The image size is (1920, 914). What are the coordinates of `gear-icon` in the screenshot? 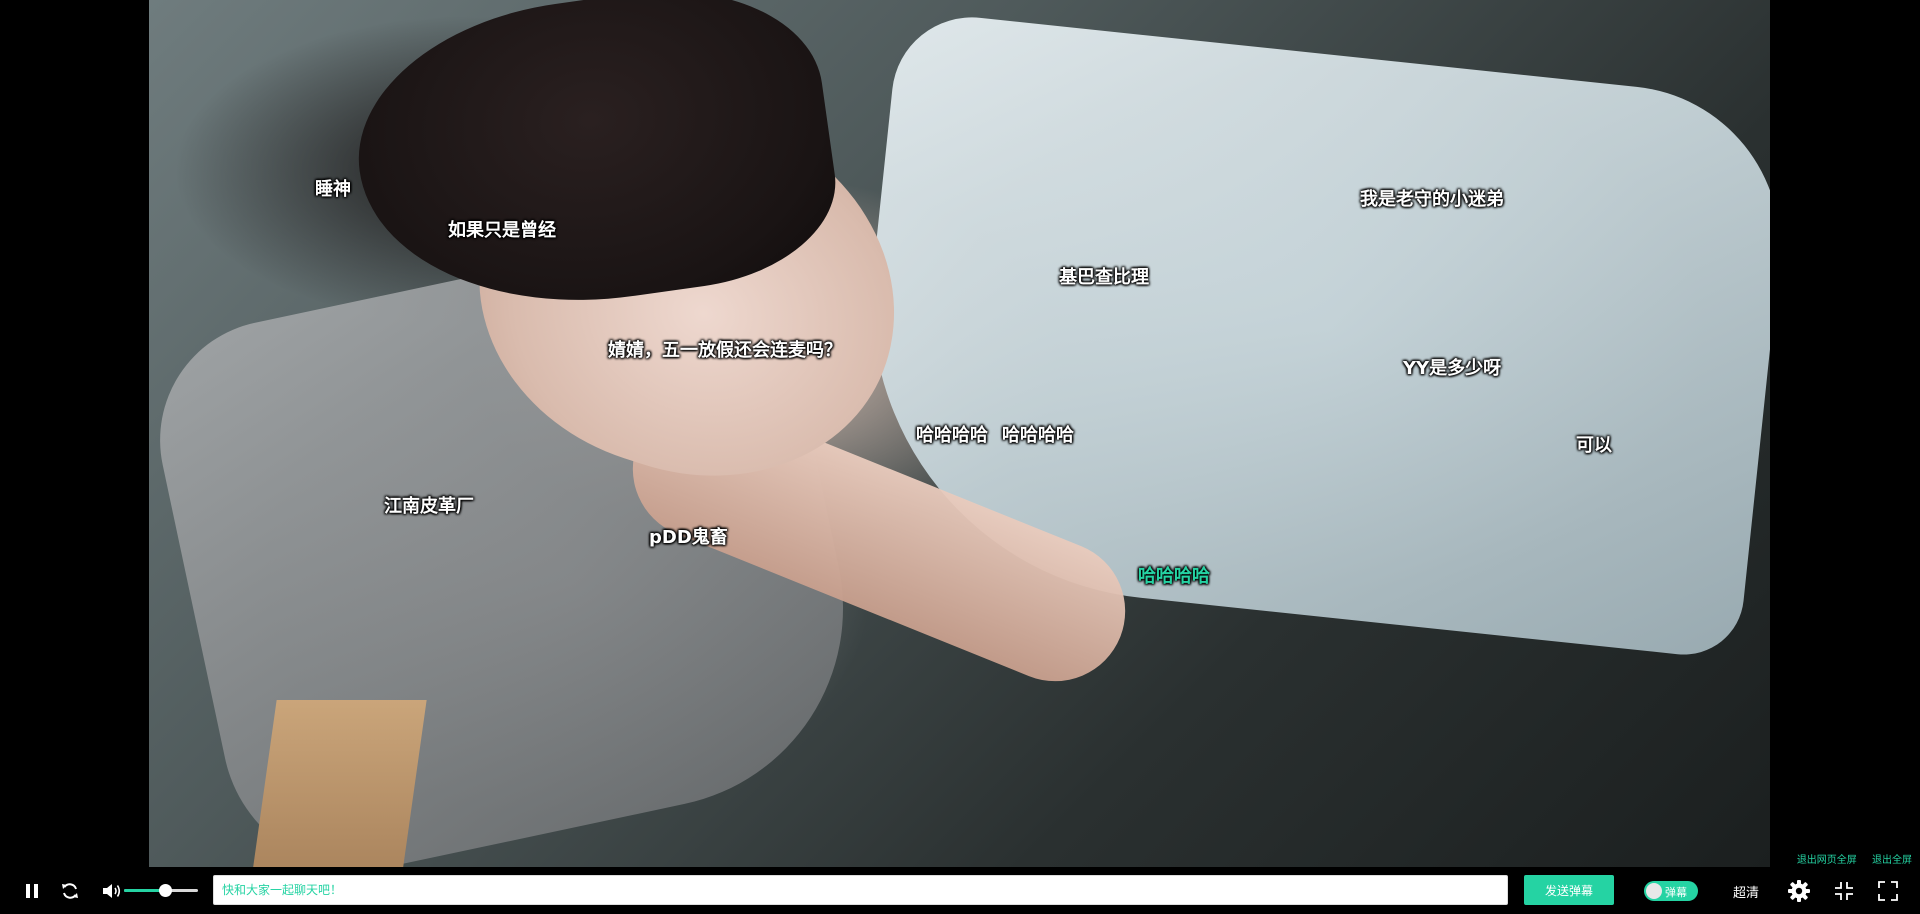 It's located at (1799, 891).